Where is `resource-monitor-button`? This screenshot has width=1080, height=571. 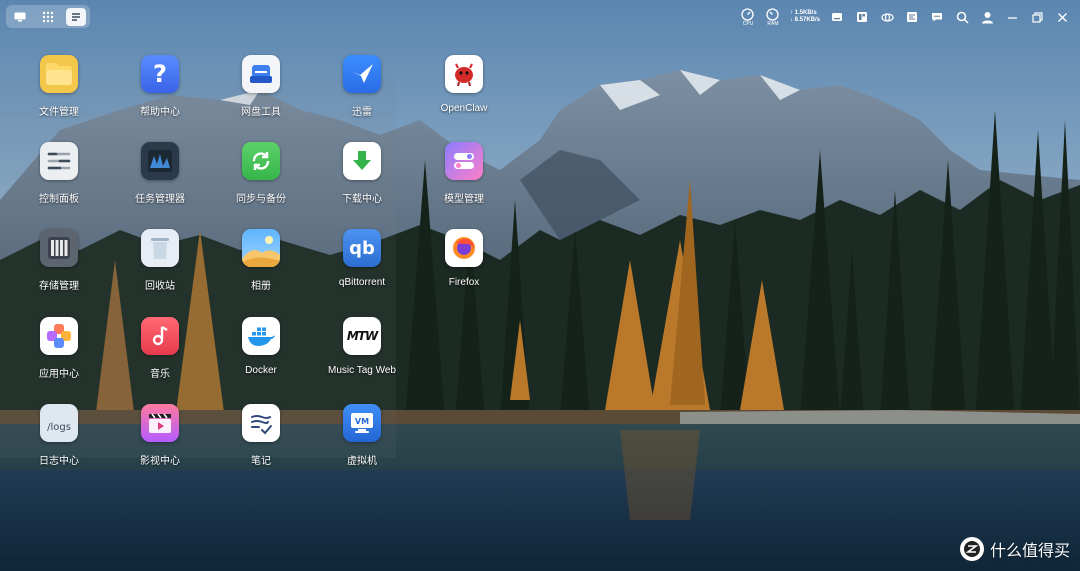
resource-monitor-button is located at coordinates (912, 17).